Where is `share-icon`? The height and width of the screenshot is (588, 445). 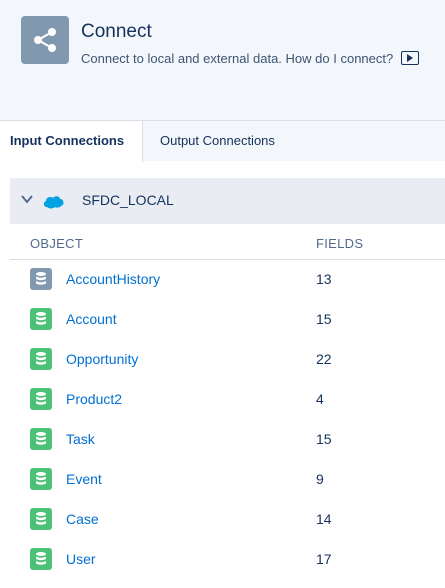
share-icon is located at coordinates (45, 40).